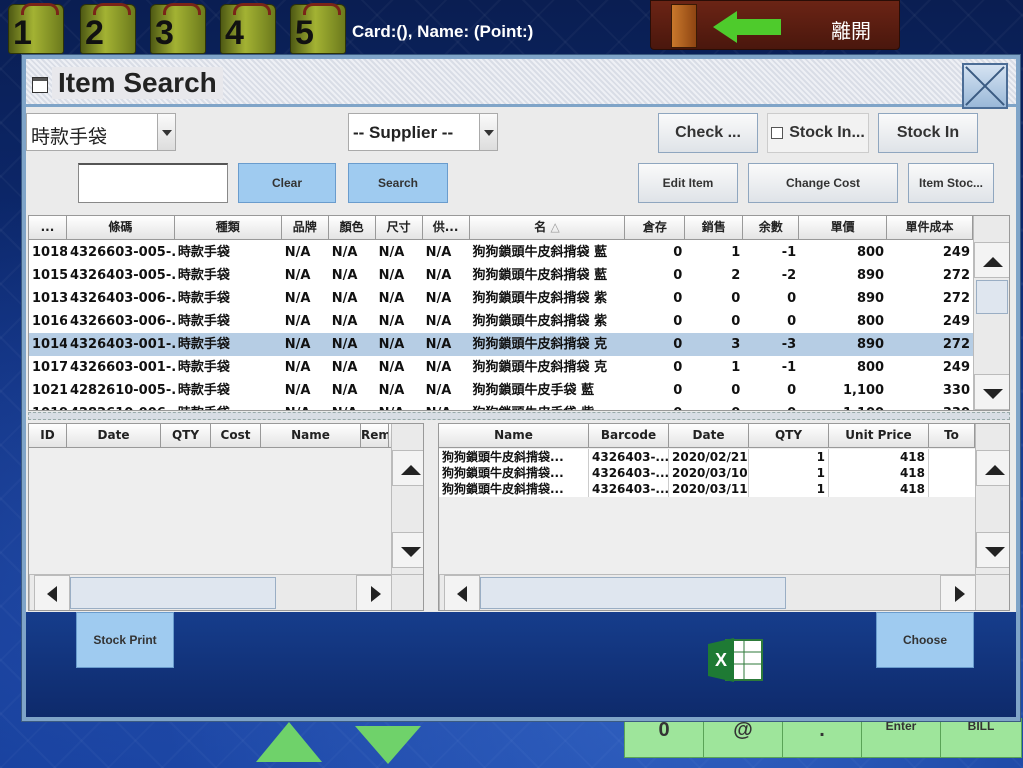  What do you see at coordinates (901, 738) in the screenshot?
I see `keypad-enter: Enter` at bounding box center [901, 738].